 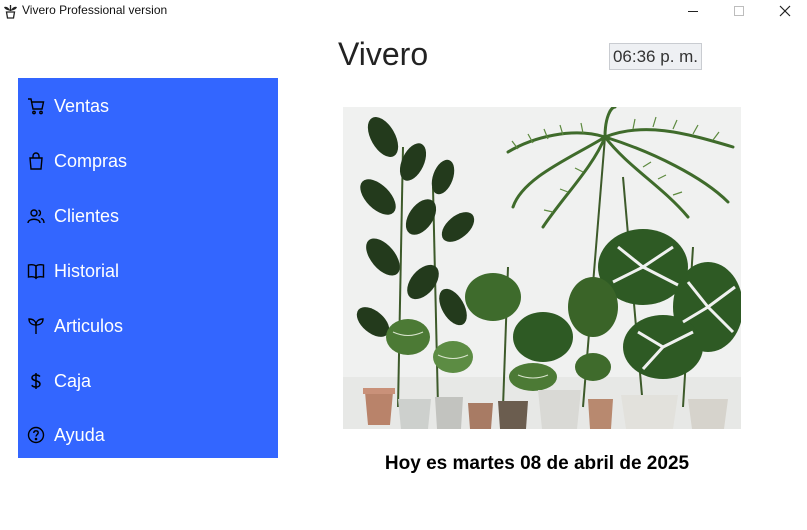 I want to click on help-circle-icon, so click(x=36, y=435).